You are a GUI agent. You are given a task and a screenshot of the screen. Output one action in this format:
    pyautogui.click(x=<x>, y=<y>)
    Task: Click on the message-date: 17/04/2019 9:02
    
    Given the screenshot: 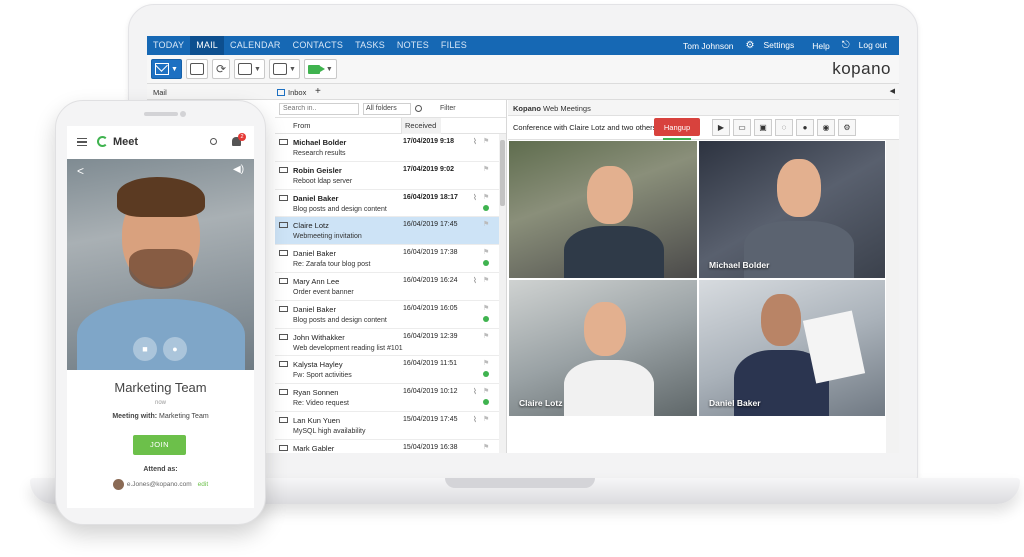 What is the action you would take?
    pyautogui.click(x=428, y=169)
    